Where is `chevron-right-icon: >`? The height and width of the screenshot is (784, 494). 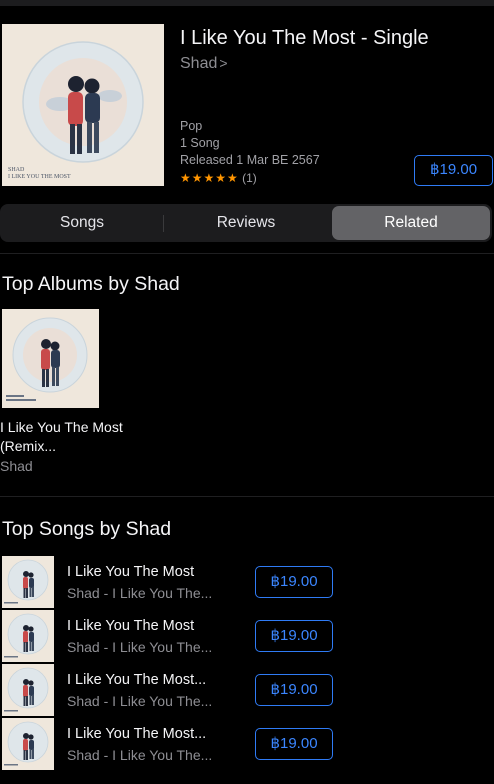
chevron-right-icon: > is located at coordinates (223, 63).